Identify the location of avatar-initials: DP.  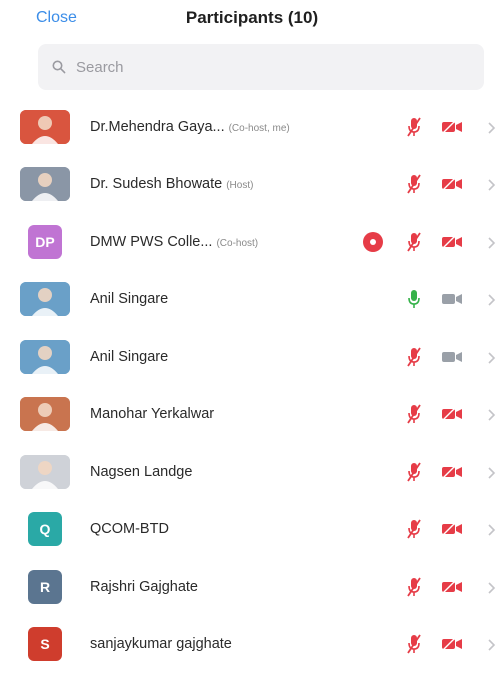
(45, 242).